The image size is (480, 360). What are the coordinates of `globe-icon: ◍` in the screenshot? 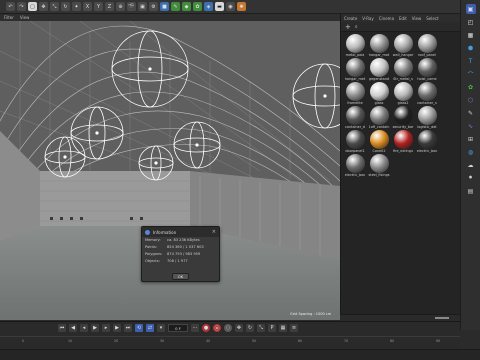 It's located at (471, 152).